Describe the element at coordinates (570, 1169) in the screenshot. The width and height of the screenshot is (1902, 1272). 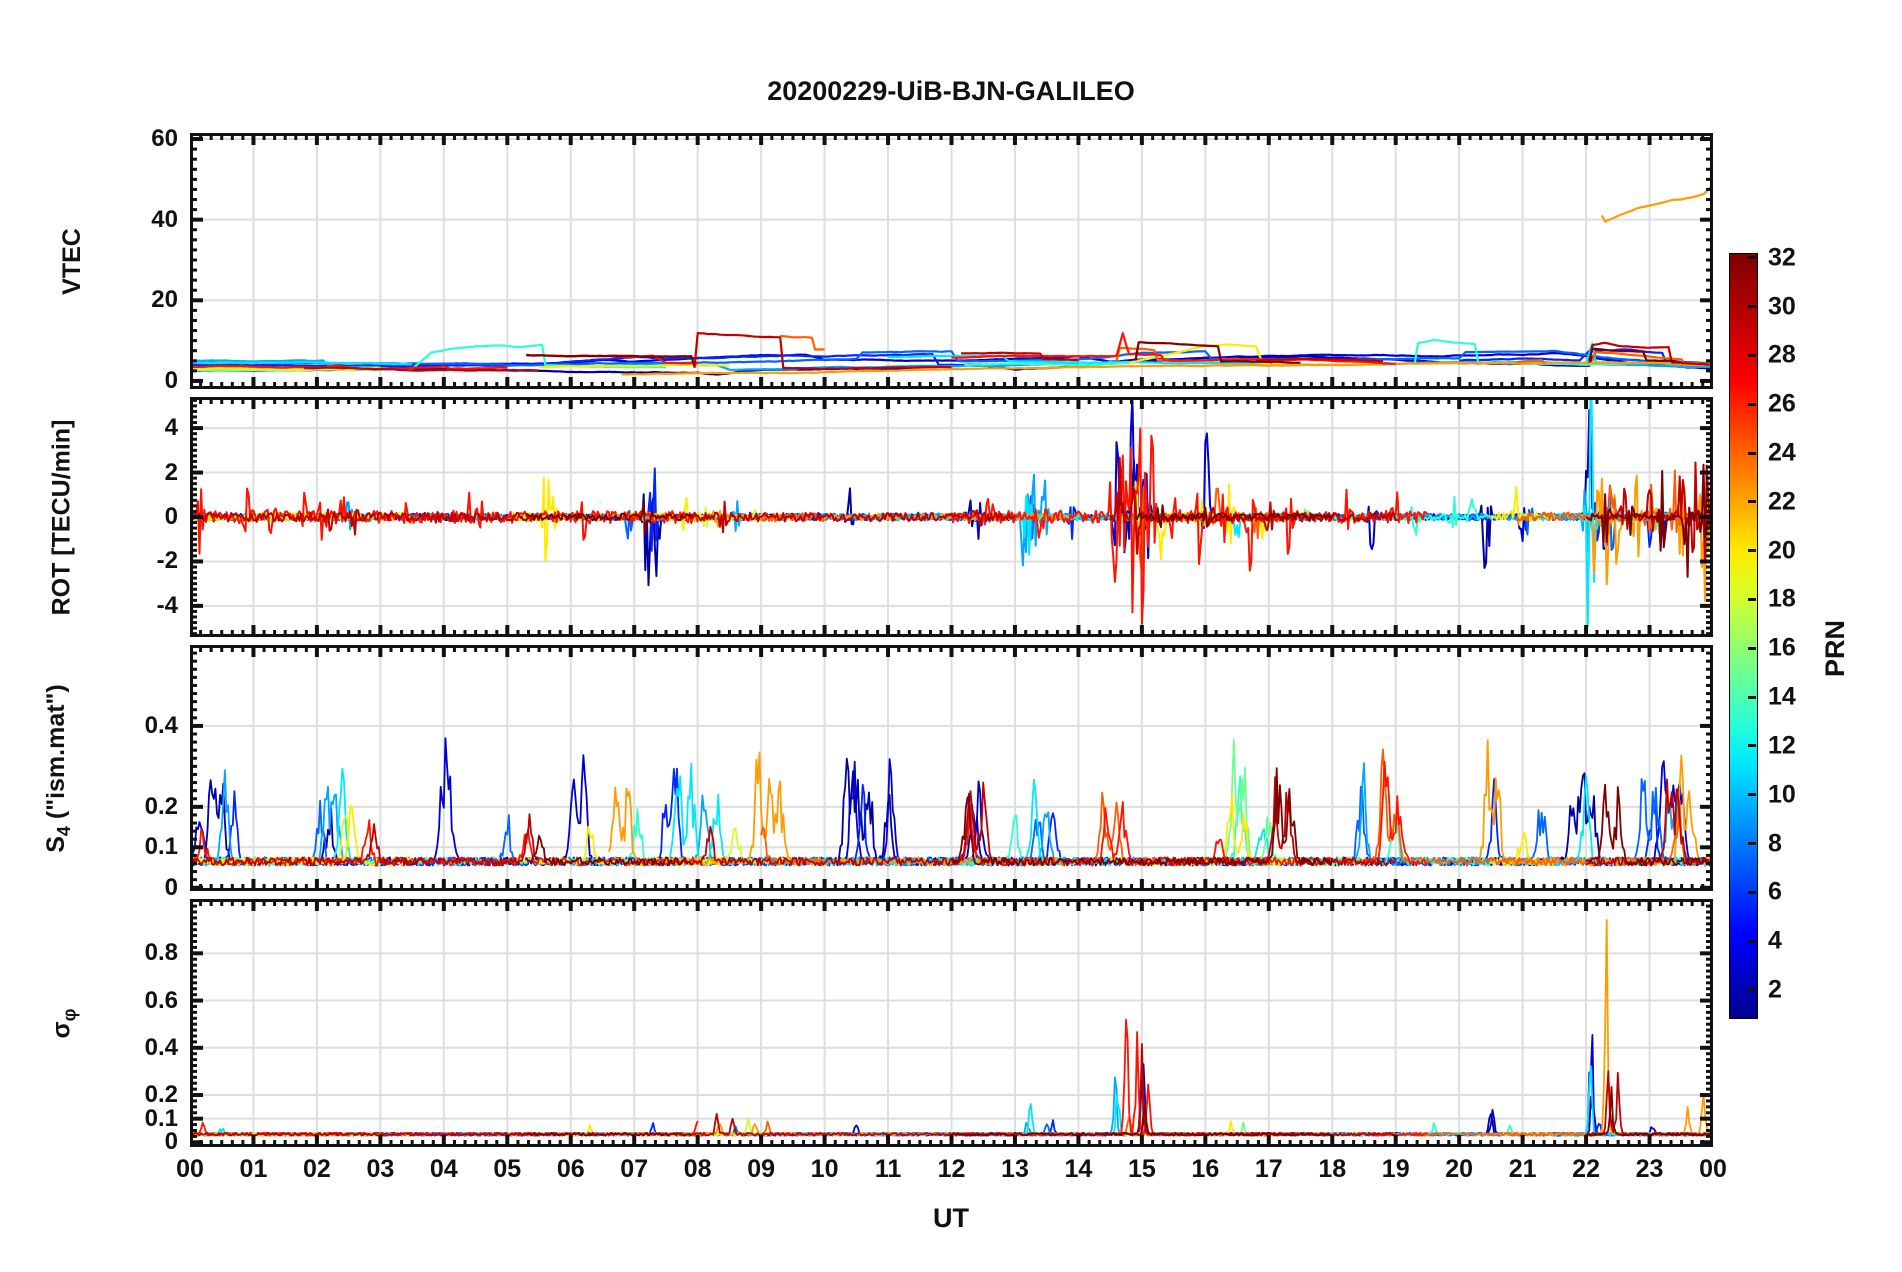
I see `x-tick-label: 06` at that location.